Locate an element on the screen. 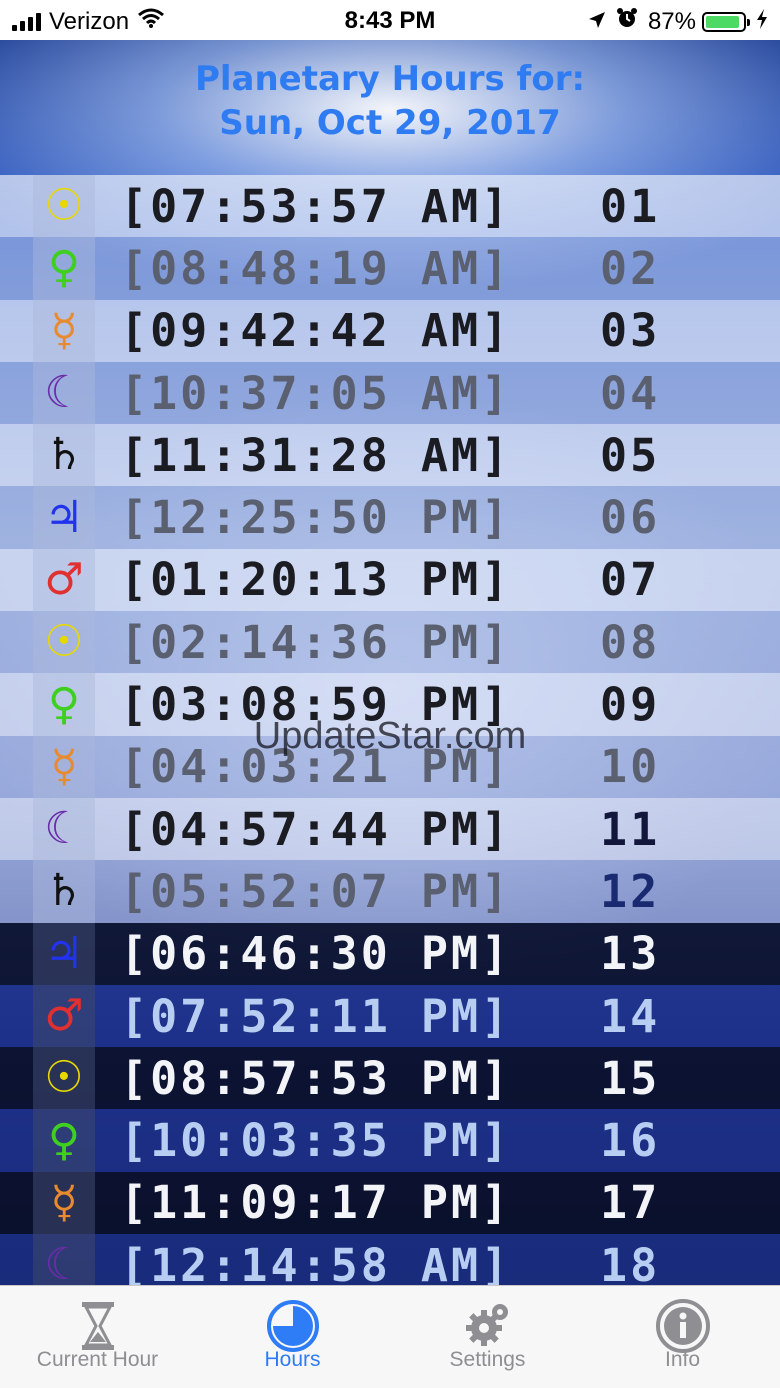  hour-number: 13 is located at coordinates (630, 954).